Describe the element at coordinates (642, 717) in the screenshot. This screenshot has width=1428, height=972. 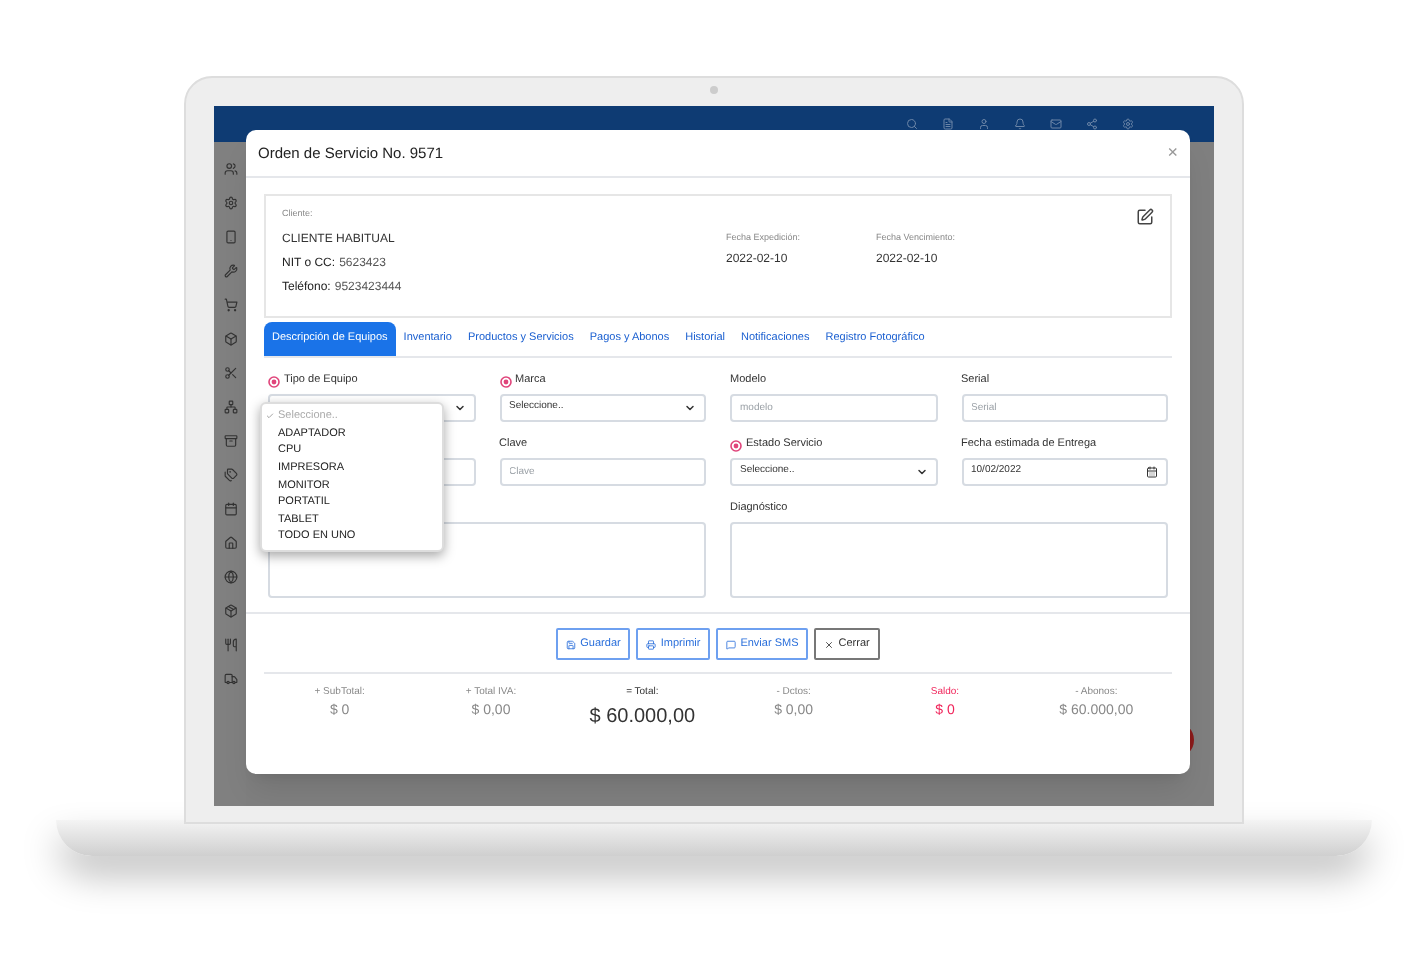
I see `total-value: $ 60.000,00` at that location.